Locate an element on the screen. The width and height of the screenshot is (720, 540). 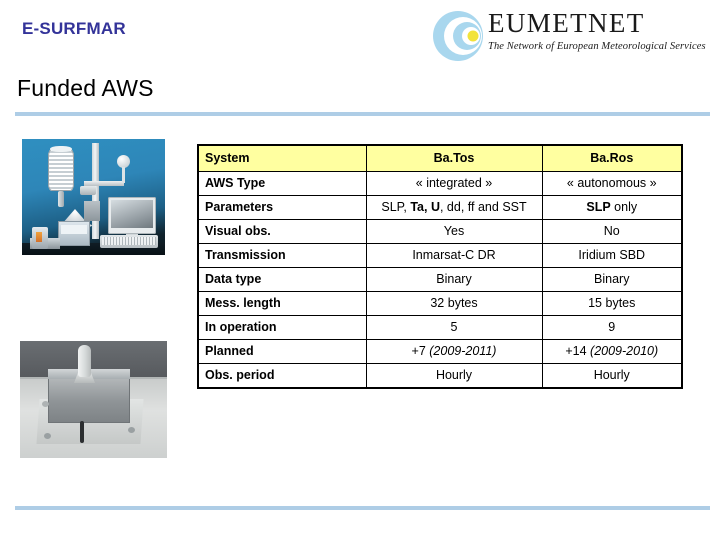
baros-unit-photo is located at coordinates (93, 399).